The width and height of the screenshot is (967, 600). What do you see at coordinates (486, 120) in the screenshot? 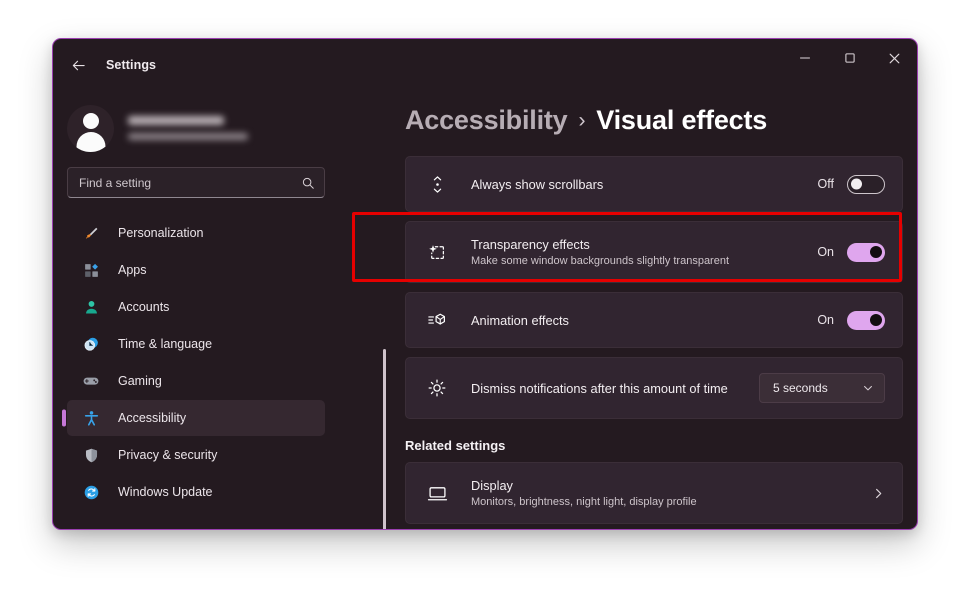
I see `breadcrumb-parent: Accessibility` at bounding box center [486, 120].